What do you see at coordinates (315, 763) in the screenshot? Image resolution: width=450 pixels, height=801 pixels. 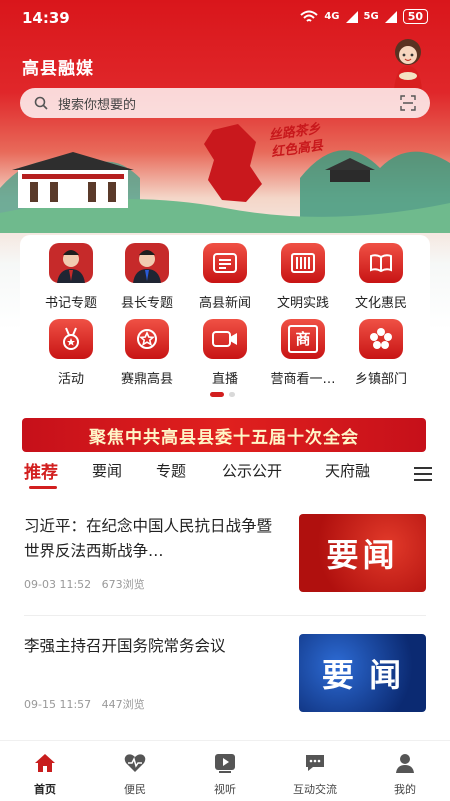 I see `chat-icon` at bounding box center [315, 763].